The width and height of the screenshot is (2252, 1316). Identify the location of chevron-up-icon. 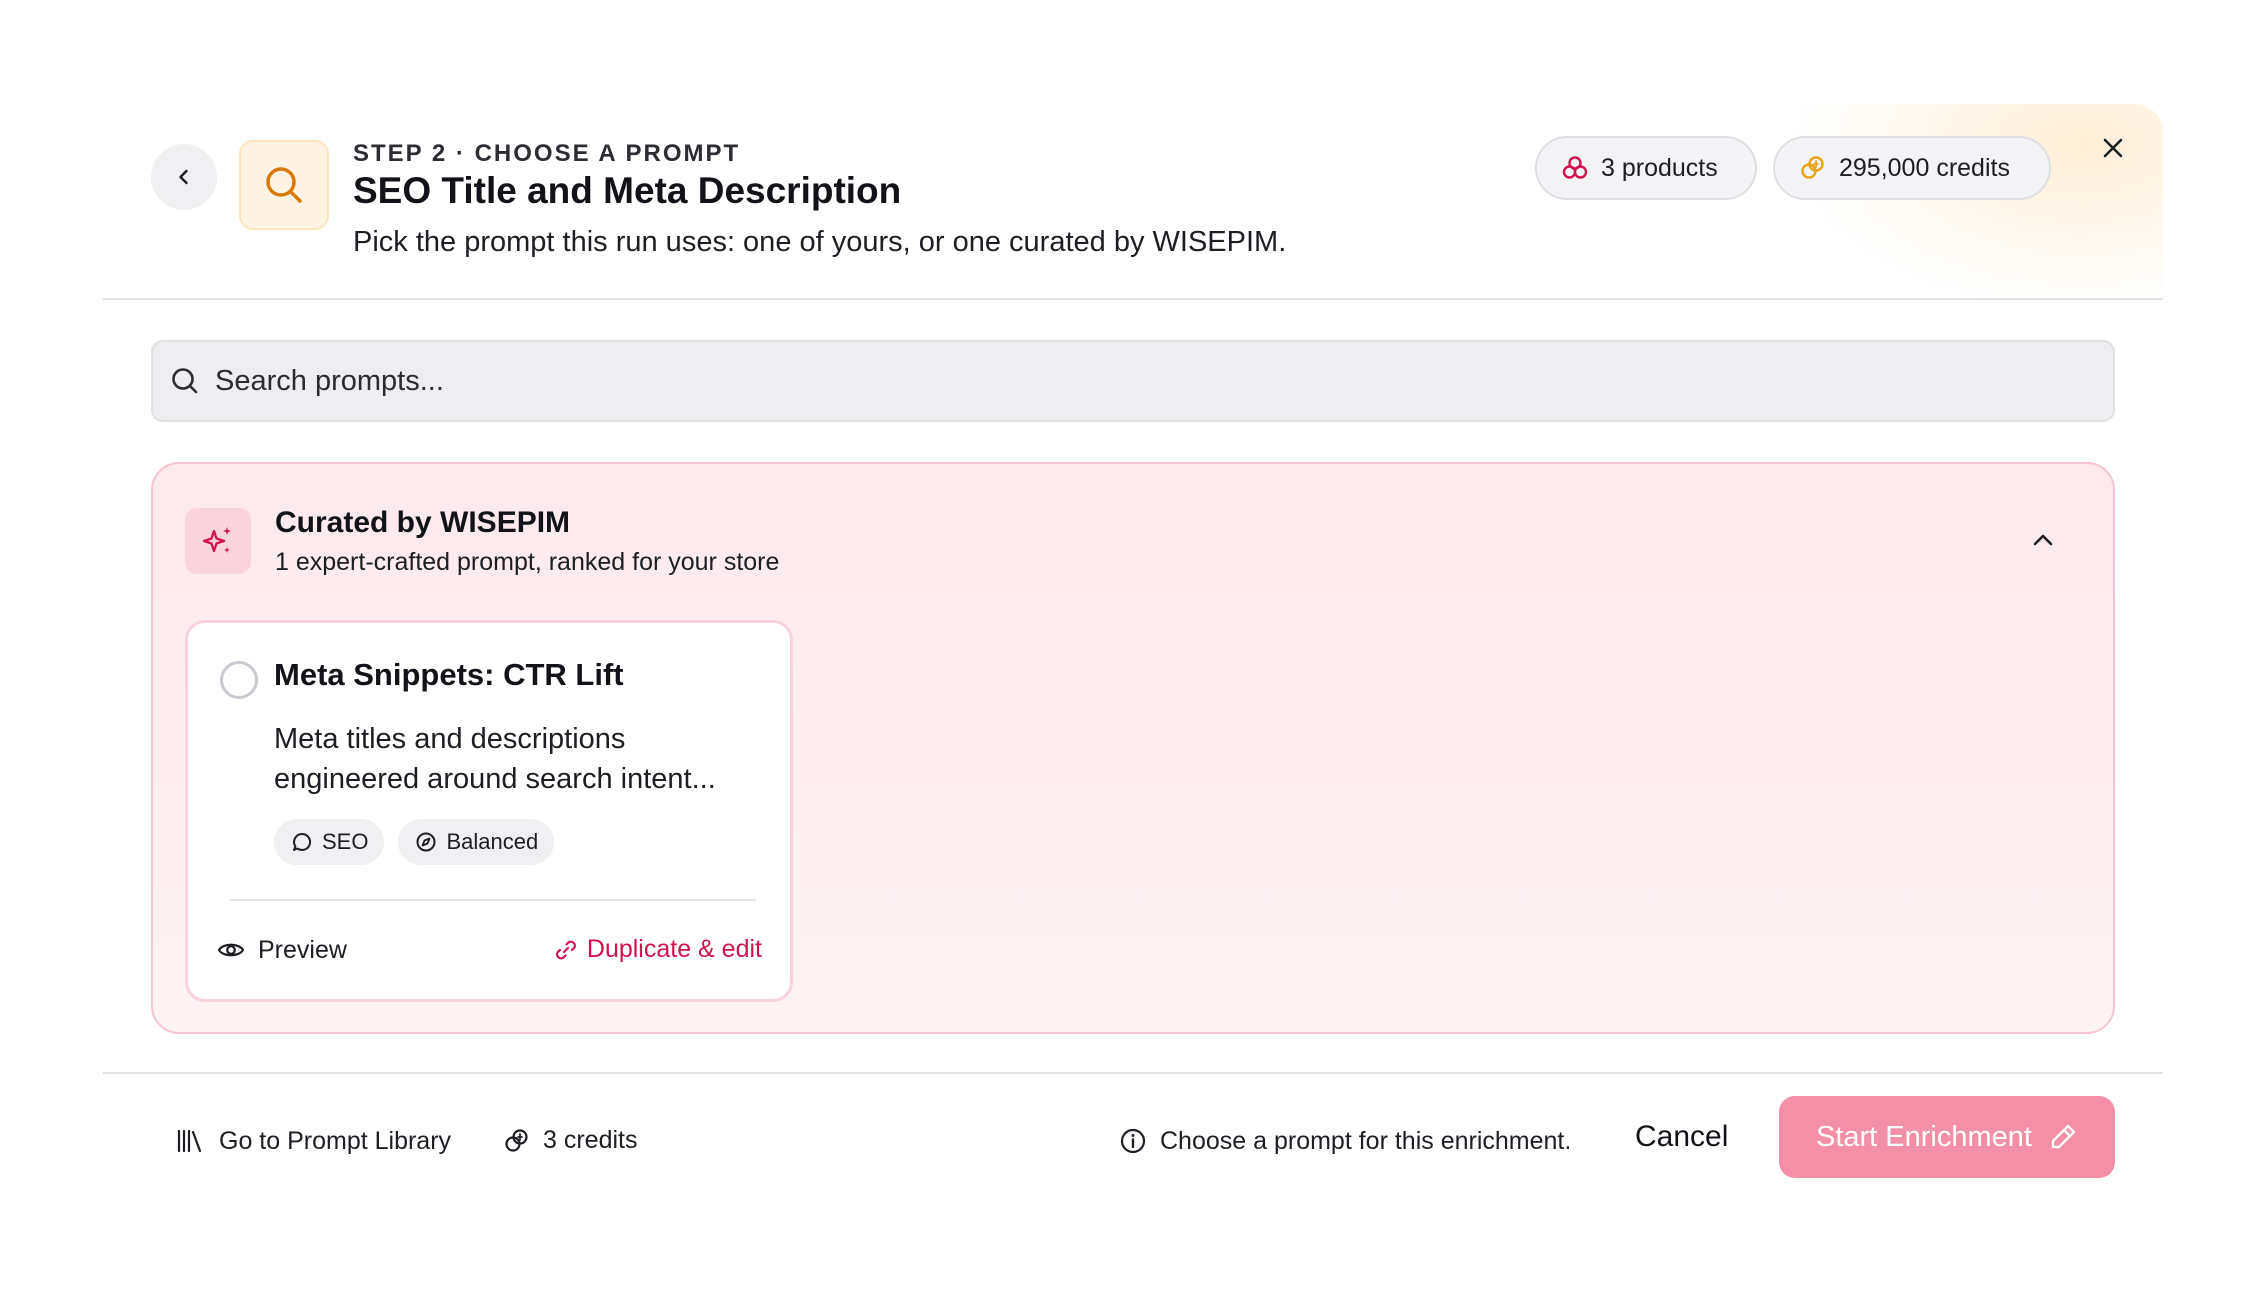
(2043, 540).